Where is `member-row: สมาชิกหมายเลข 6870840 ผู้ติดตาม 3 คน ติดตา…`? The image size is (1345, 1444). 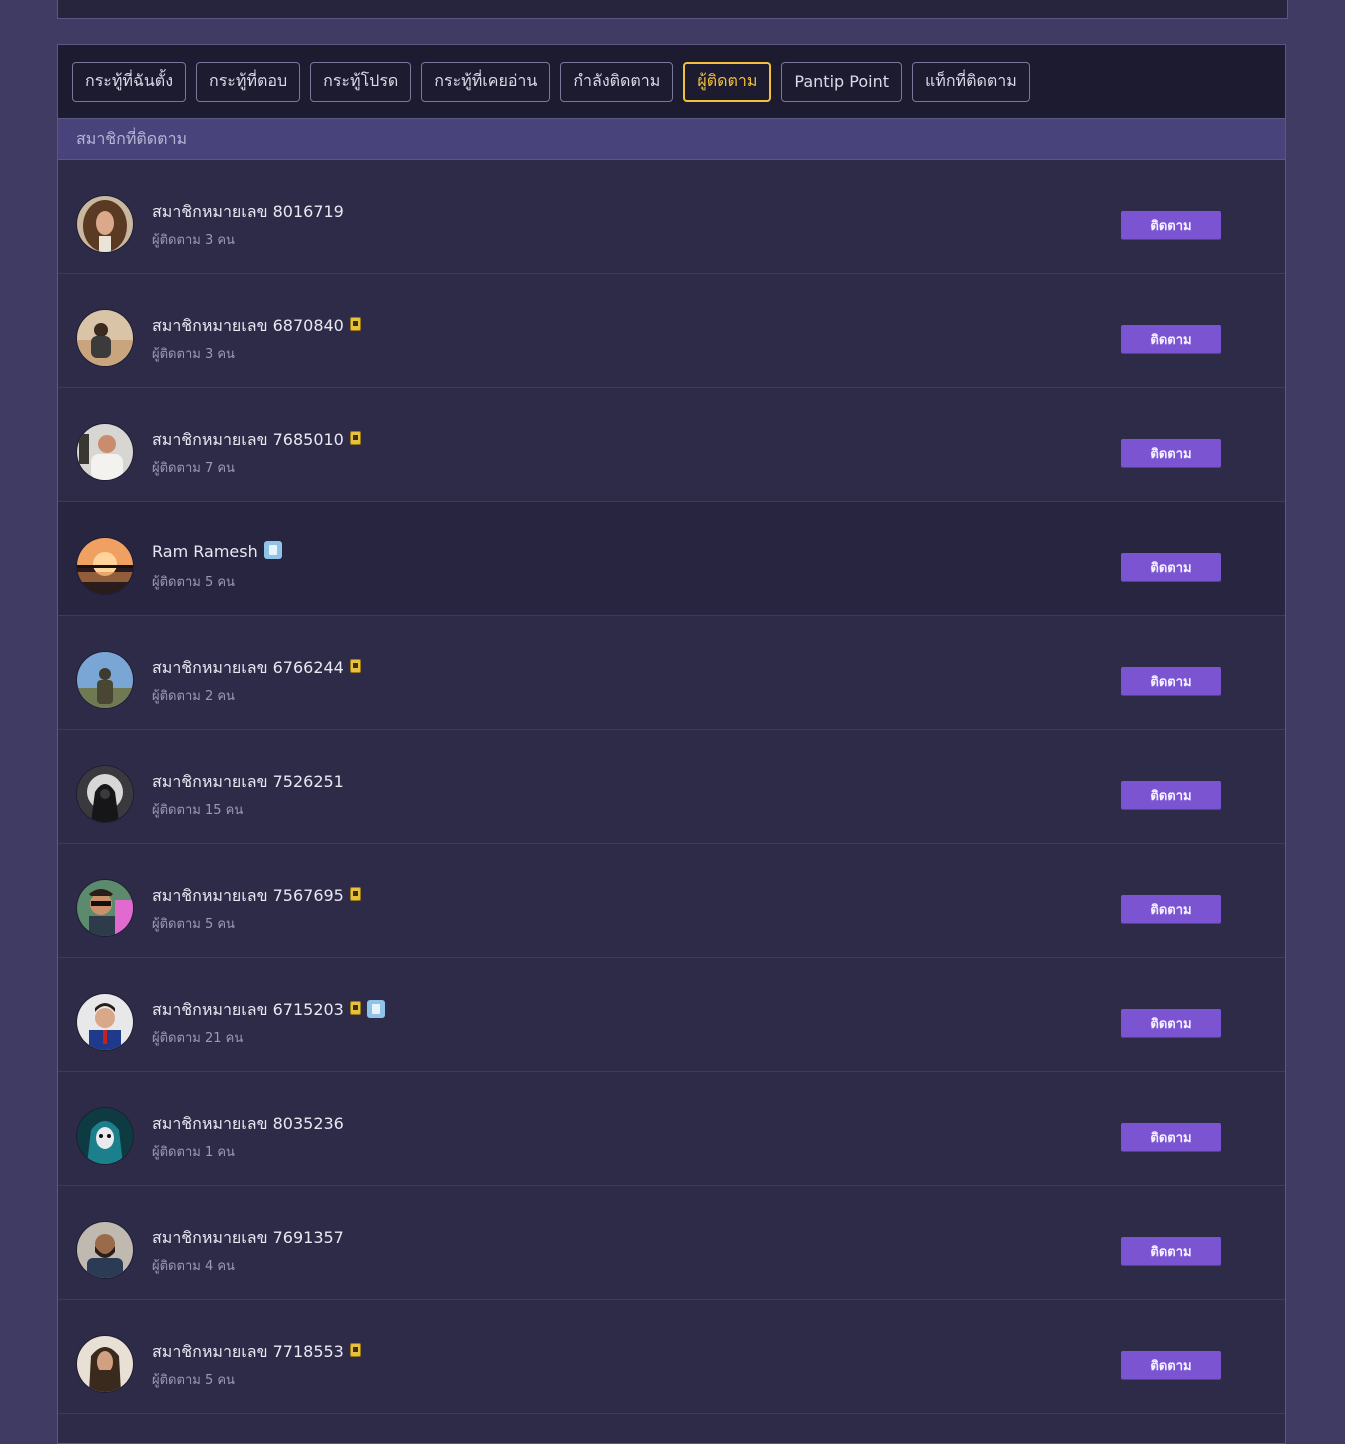 member-row: สมาชิกหมายเลข 6870840 ผู้ติดตาม 3 คน ติดตา… is located at coordinates (671, 331).